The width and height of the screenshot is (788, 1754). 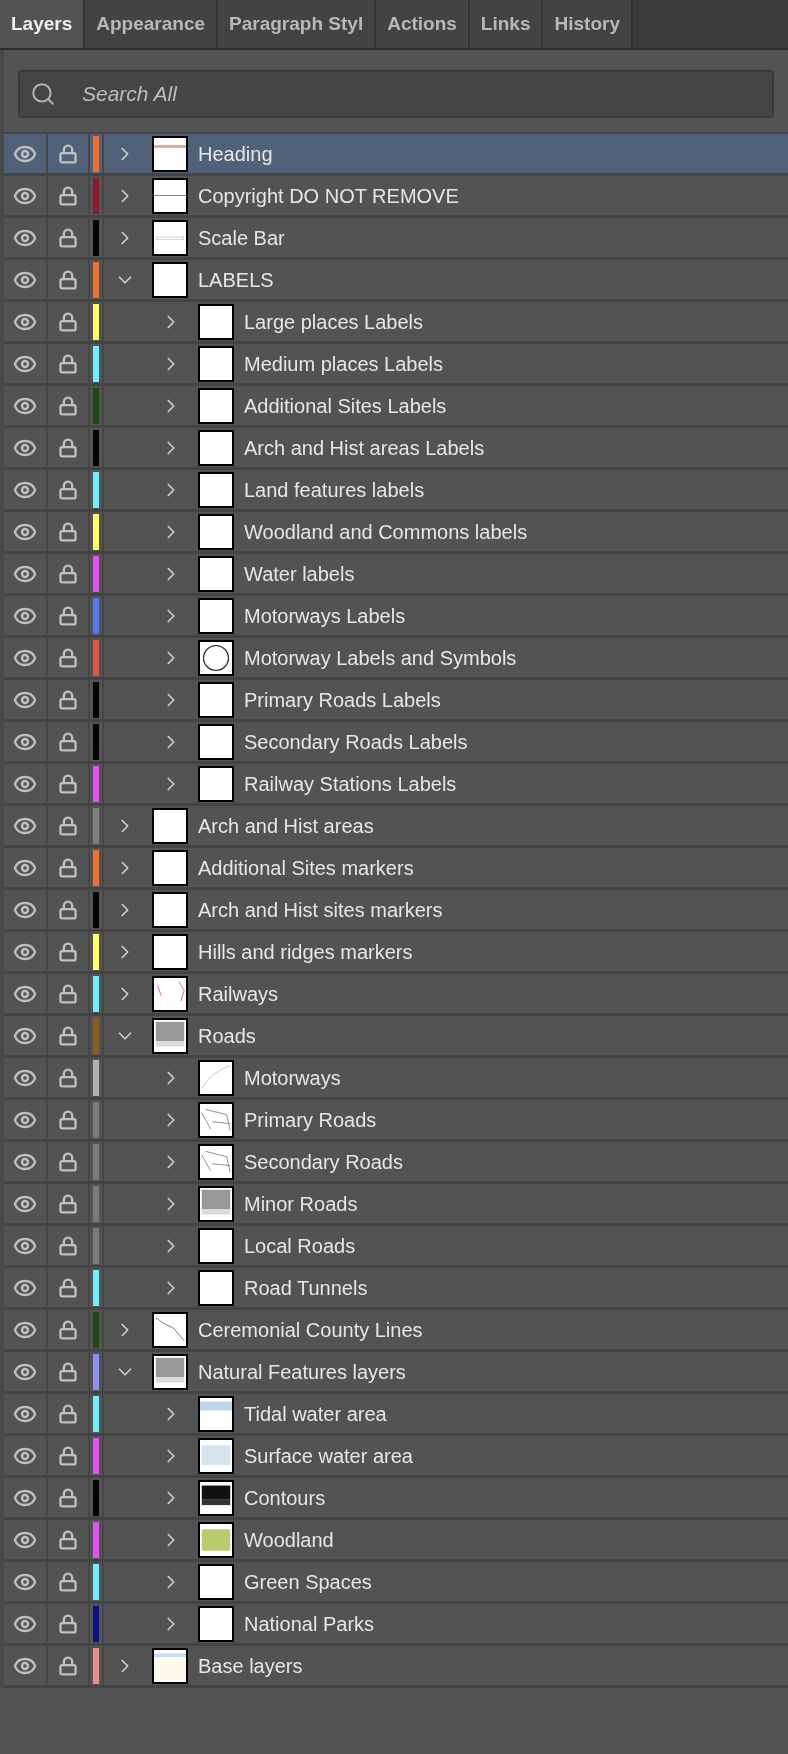 What do you see at coordinates (342, 700) in the screenshot?
I see `layer-name: Primary Roads Labels` at bounding box center [342, 700].